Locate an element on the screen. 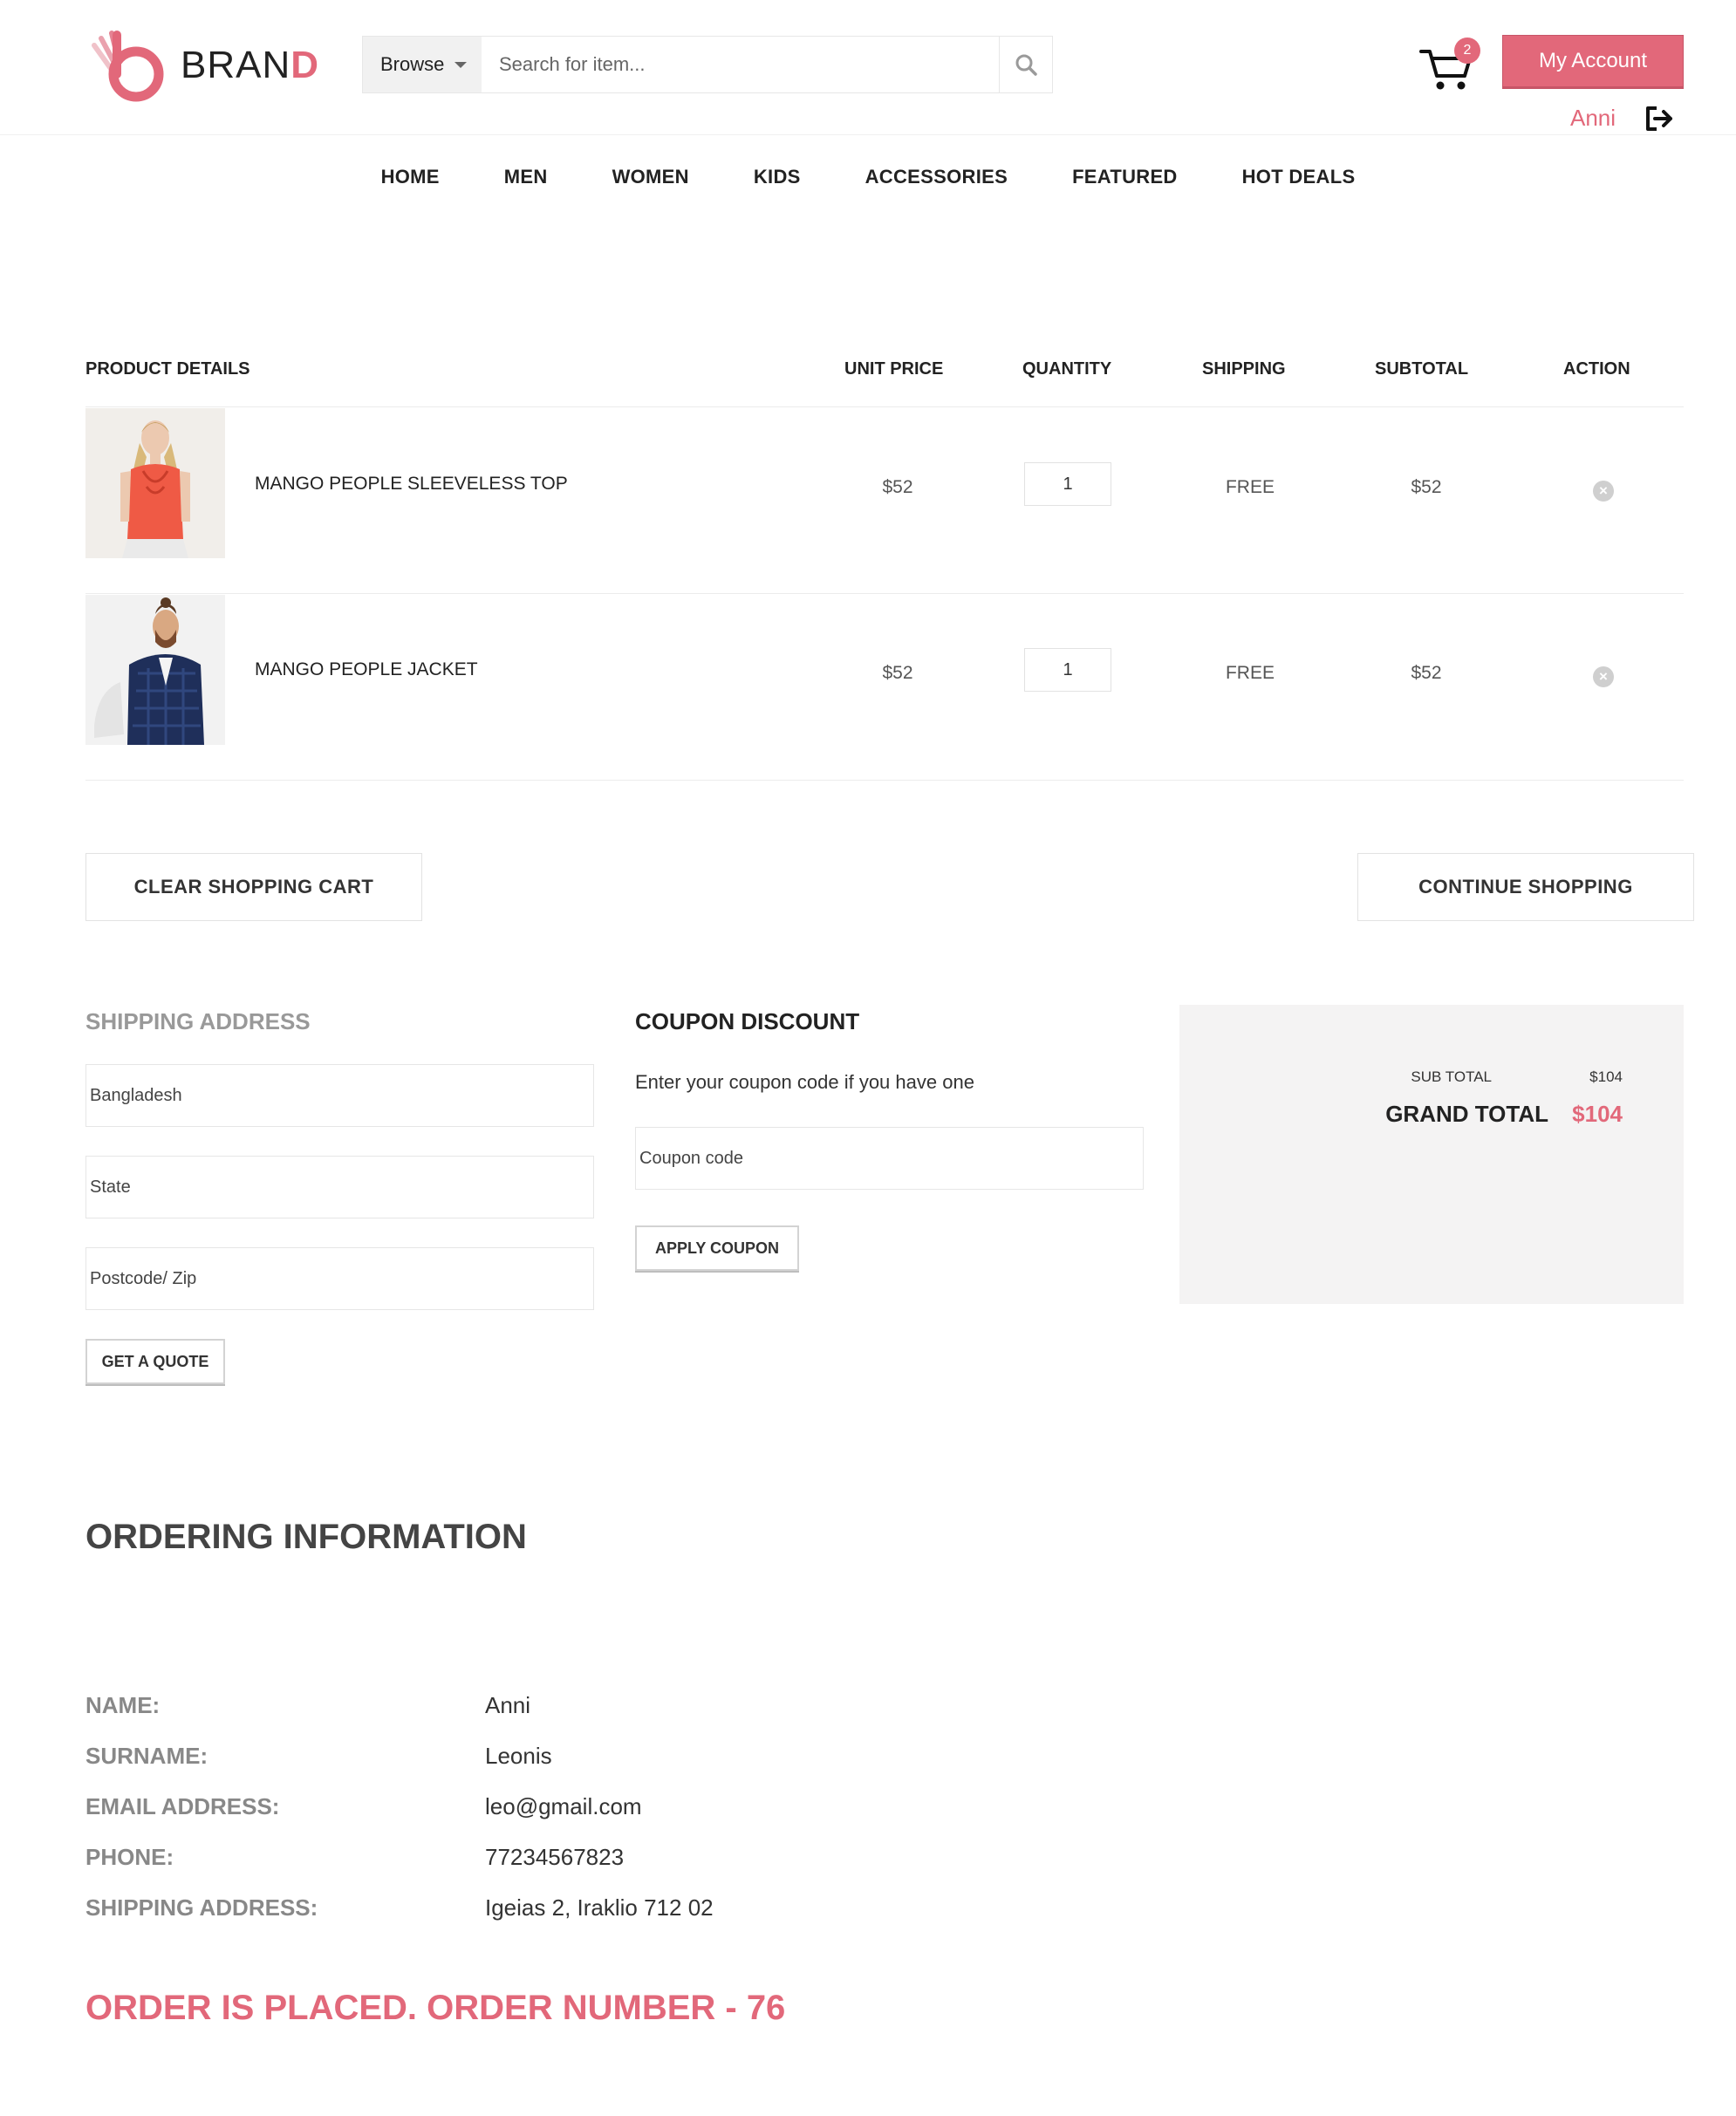 This screenshot has height=2116, width=1736. browse-label: Browse is located at coordinates (412, 64).